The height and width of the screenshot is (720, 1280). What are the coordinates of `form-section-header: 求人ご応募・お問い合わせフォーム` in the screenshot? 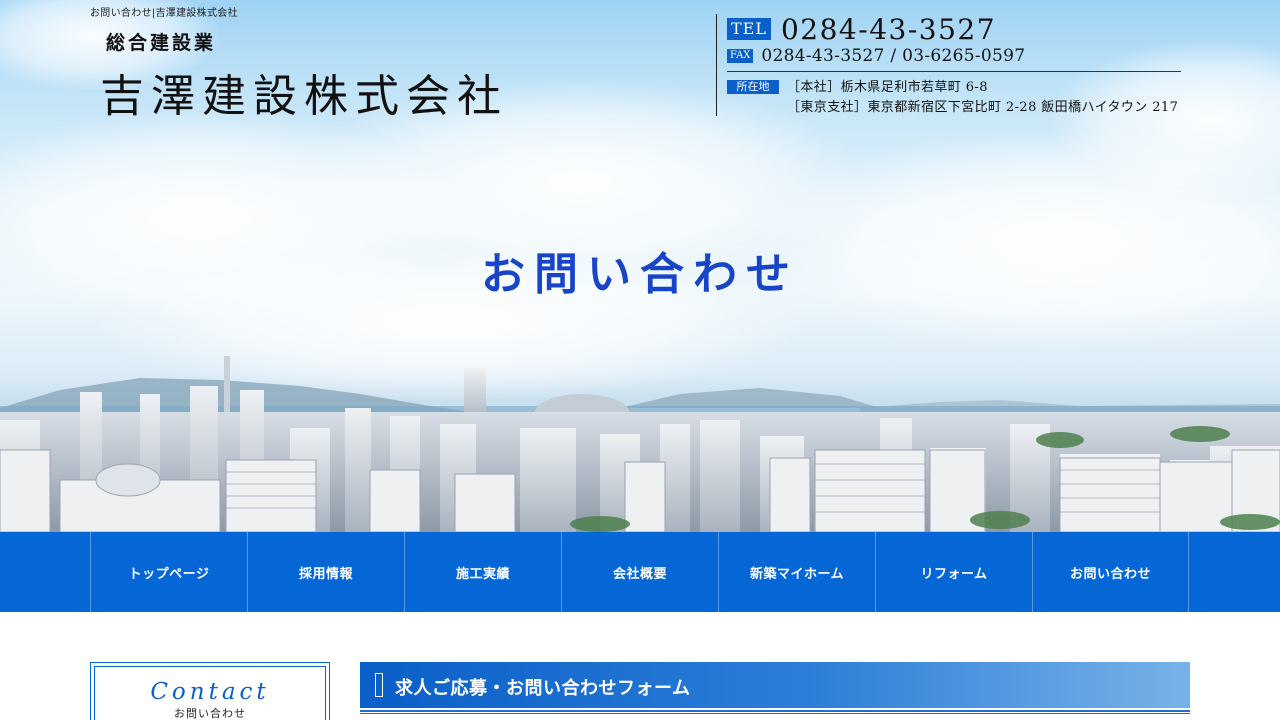 It's located at (775, 685).